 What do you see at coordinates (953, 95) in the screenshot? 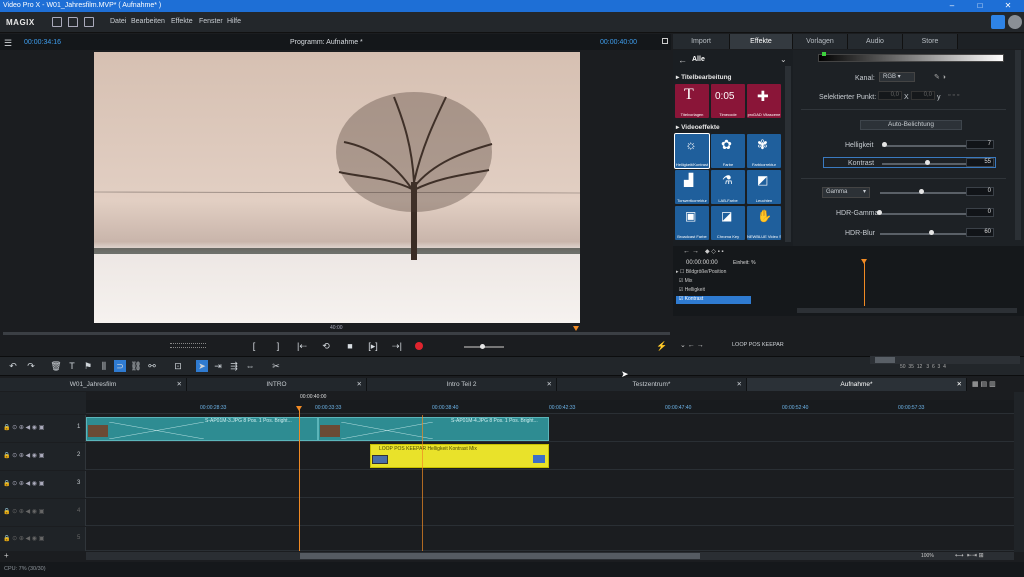
I see `point-tools-icon: ▫ ▫ ▫` at bounding box center [953, 95].